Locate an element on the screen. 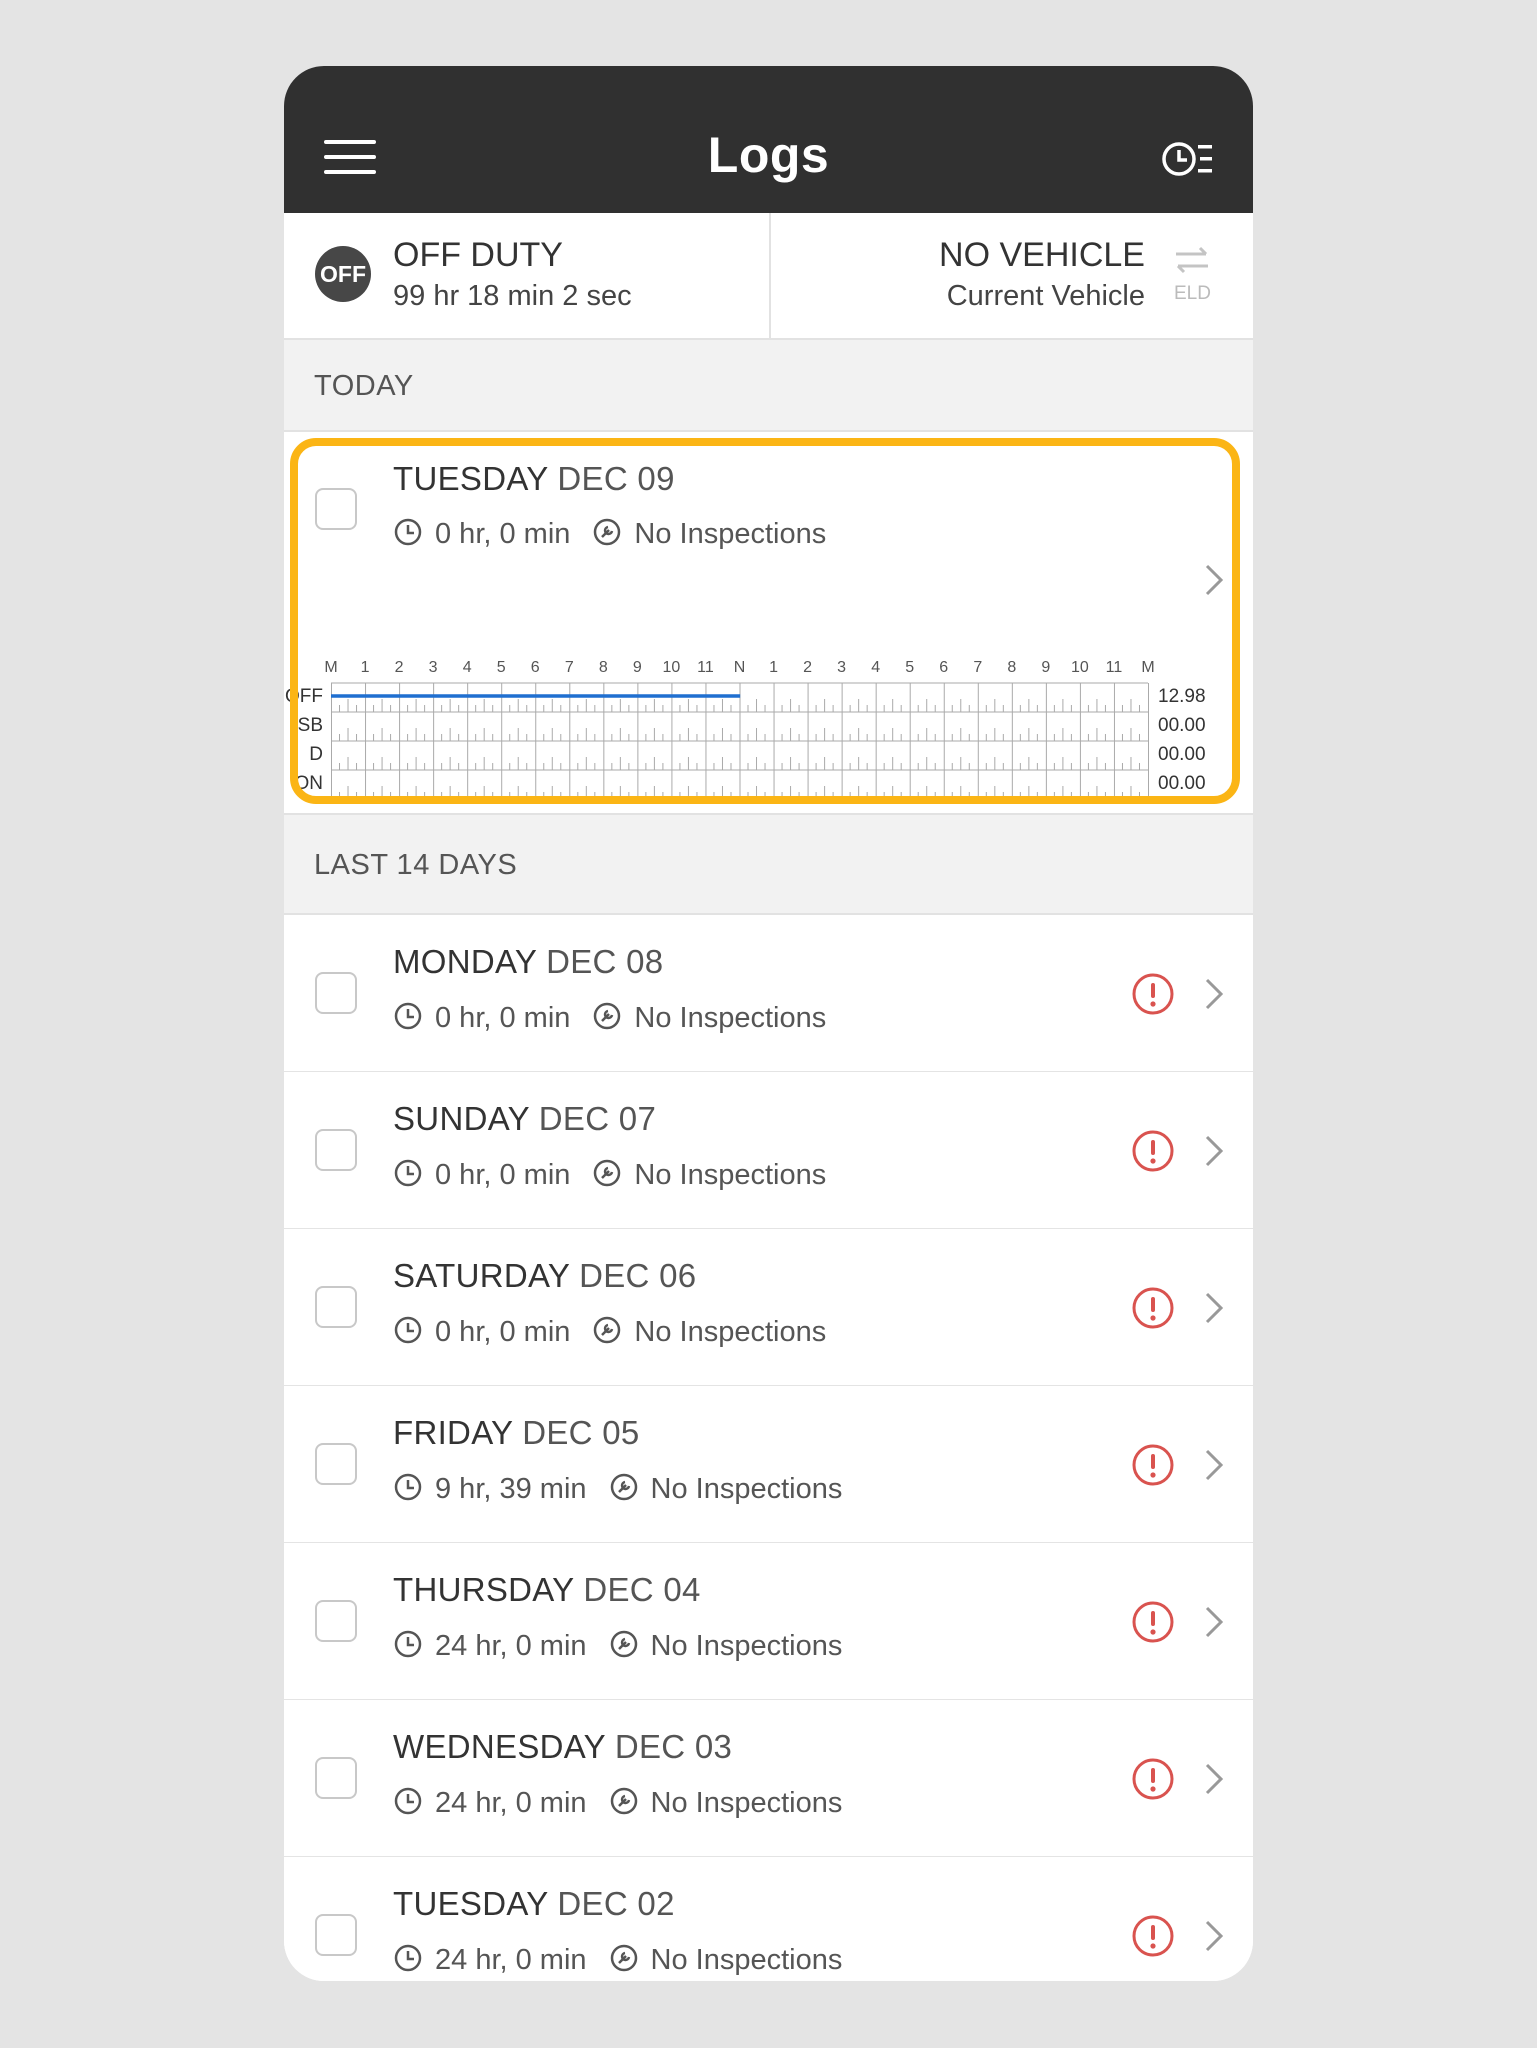 This screenshot has width=1537, height=2048. page-title: Logs is located at coordinates (768, 155).